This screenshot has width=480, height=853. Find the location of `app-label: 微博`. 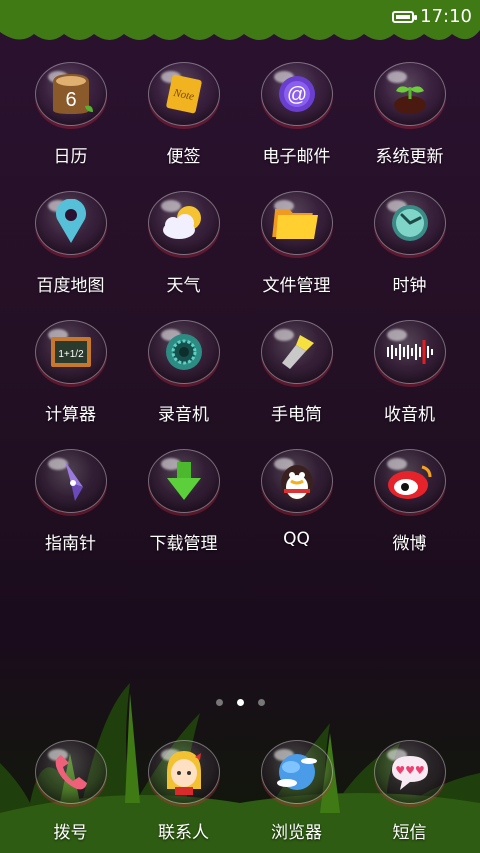

app-label: 微博 is located at coordinates (409, 544).